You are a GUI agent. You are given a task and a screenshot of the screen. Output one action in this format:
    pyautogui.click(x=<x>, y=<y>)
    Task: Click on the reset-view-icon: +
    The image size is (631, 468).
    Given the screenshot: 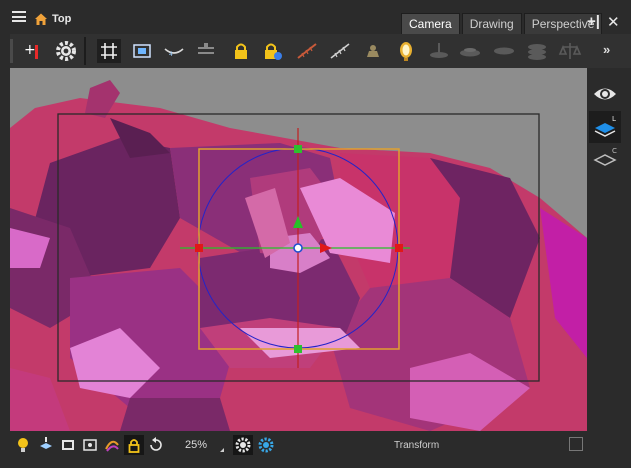 What is the action you would take?
    pyautogui.click(x=34, y=51)
    